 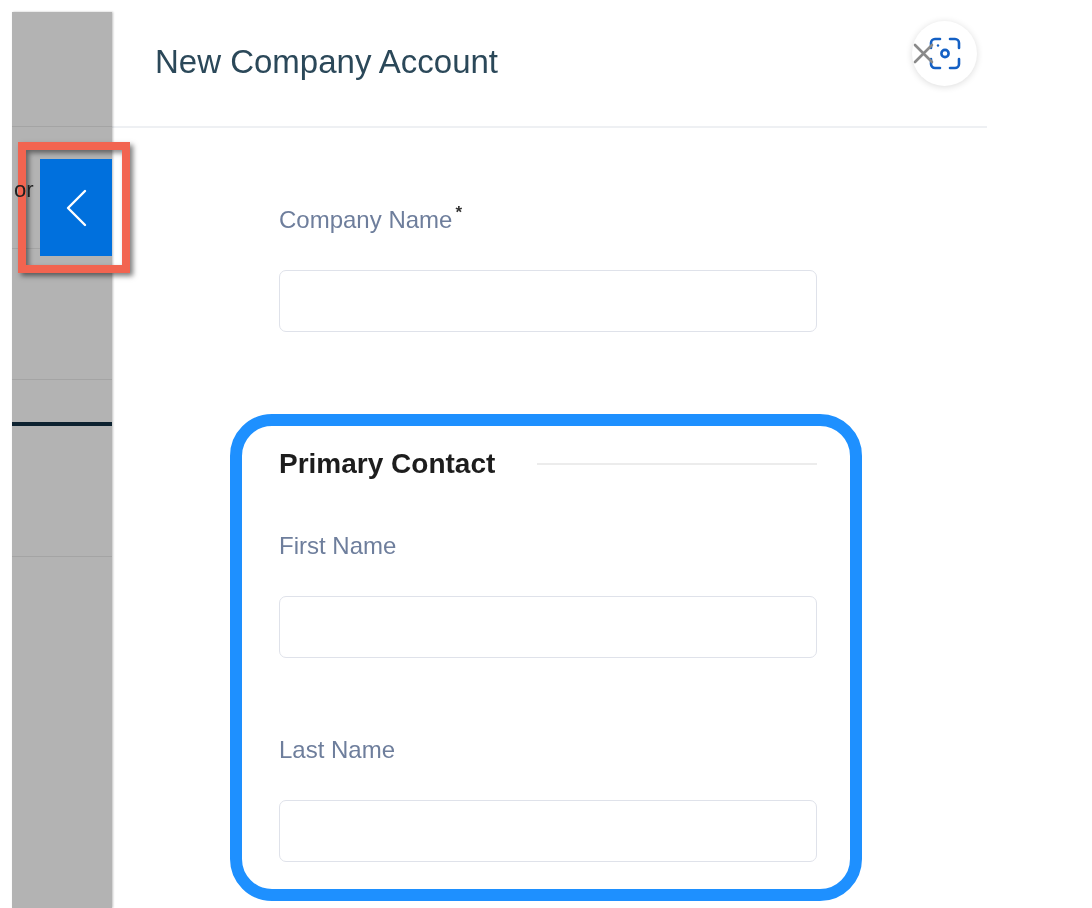 I want to click on collapse-button, so click(x=76, y=207).